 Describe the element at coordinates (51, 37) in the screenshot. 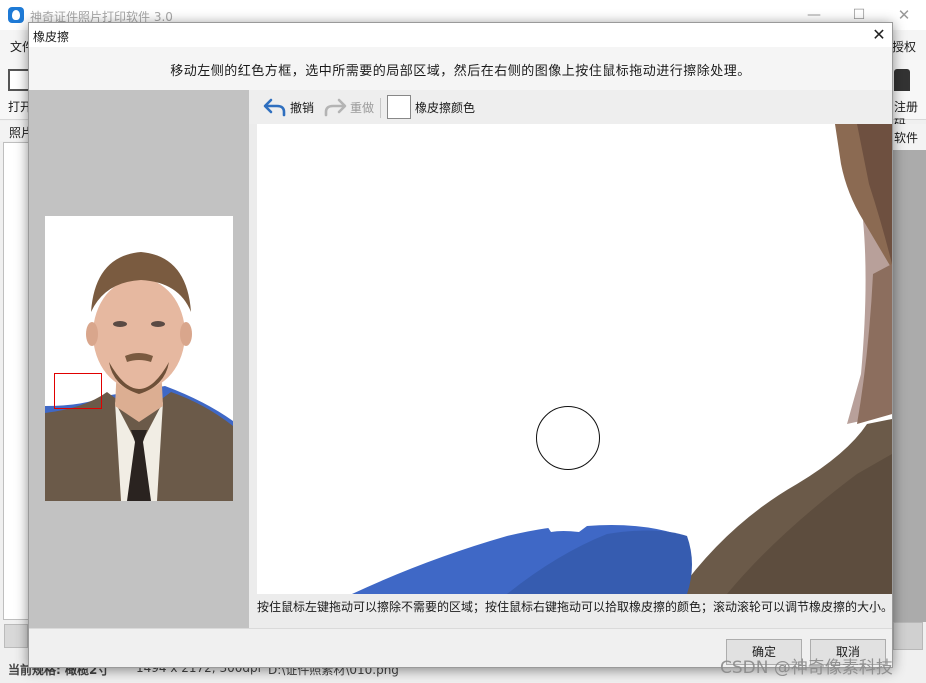

I see `dialog-title: 橡皮擦` at that location.